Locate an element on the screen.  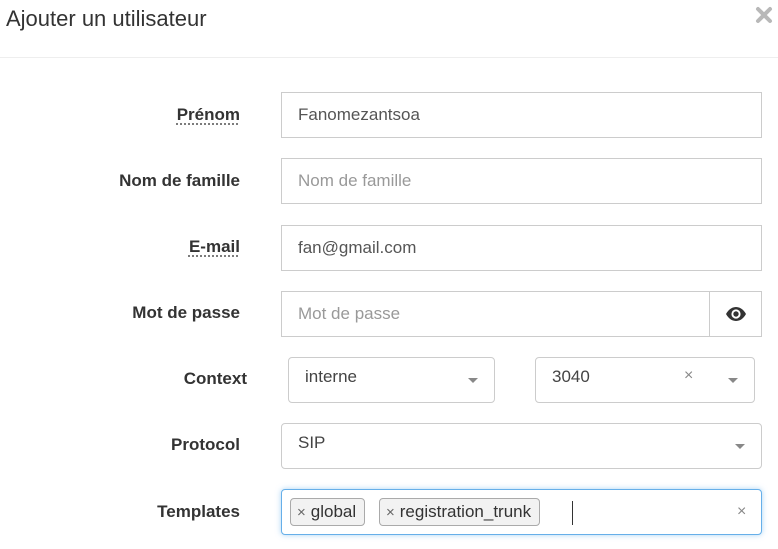
close-button is located at coordinates (764, 15).